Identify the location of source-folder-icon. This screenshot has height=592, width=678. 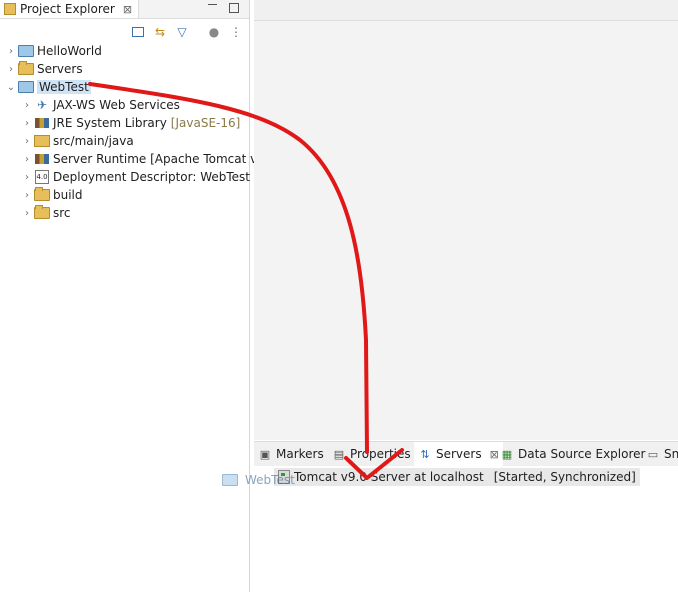
(42, 141).